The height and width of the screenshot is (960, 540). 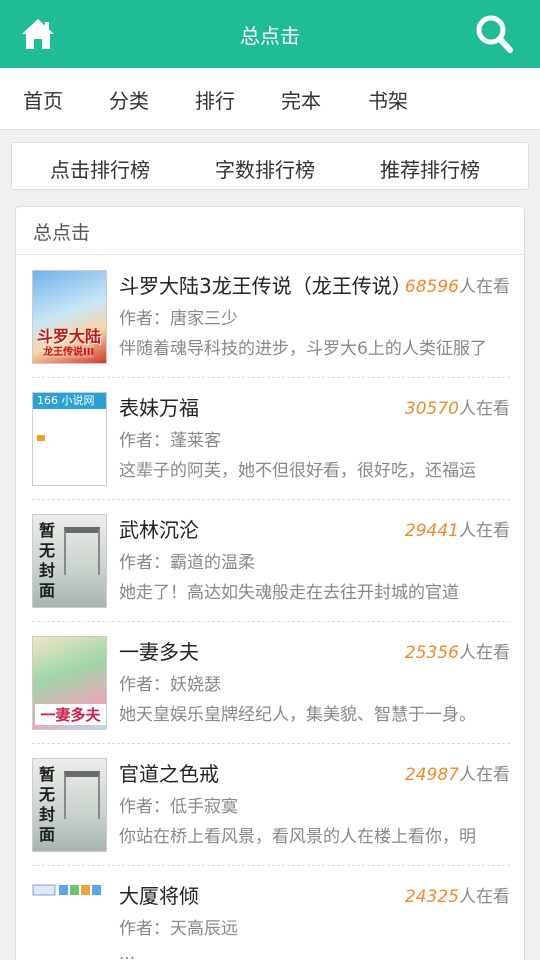 What do you see at coordinates (303, 349) in the screenshot?
I see `book-intro: 伴随着魂导科技的进步，斗罗大6上的人类征服了` at bounding box center [303, 349].